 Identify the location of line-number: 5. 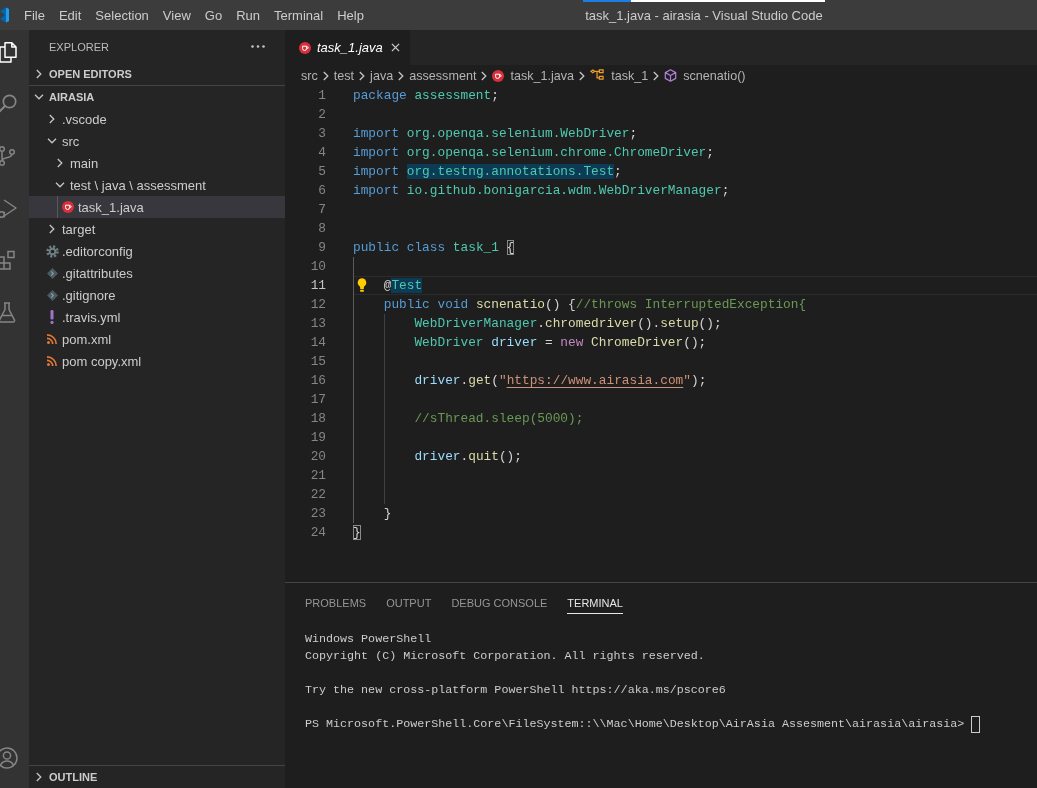
(321, 172).